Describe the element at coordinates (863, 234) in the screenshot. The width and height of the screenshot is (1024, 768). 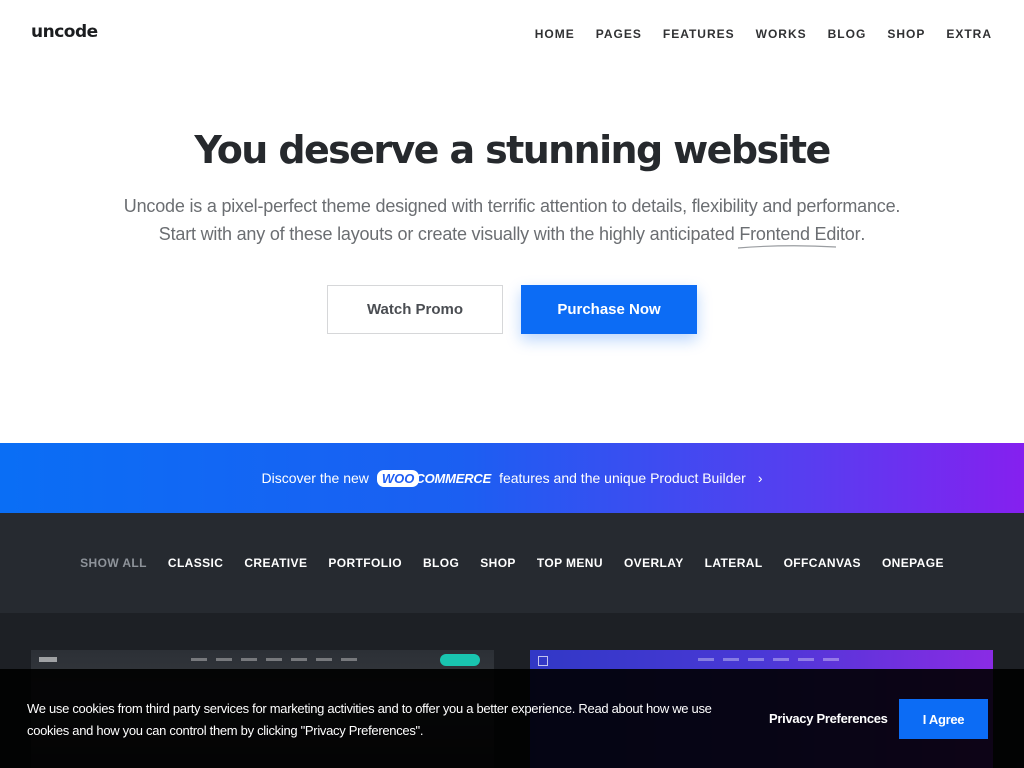
I see `hero-subtitle-suffix: .` at that location.